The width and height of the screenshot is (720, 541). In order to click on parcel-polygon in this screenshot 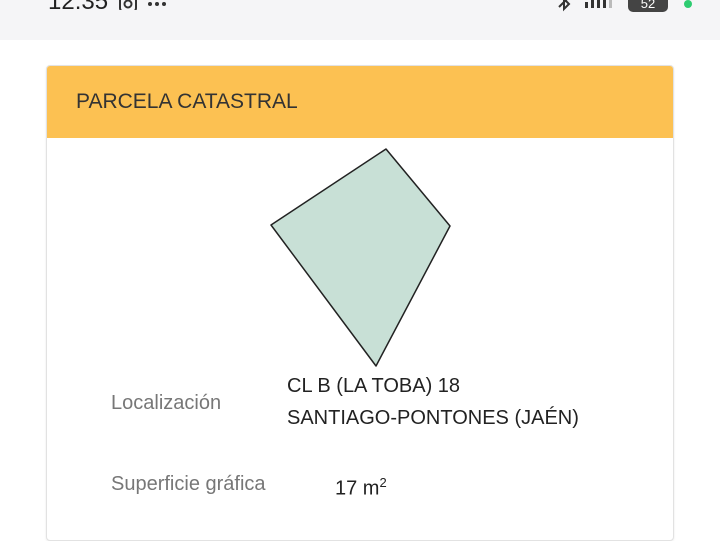, I will do `click(360, 257)`.